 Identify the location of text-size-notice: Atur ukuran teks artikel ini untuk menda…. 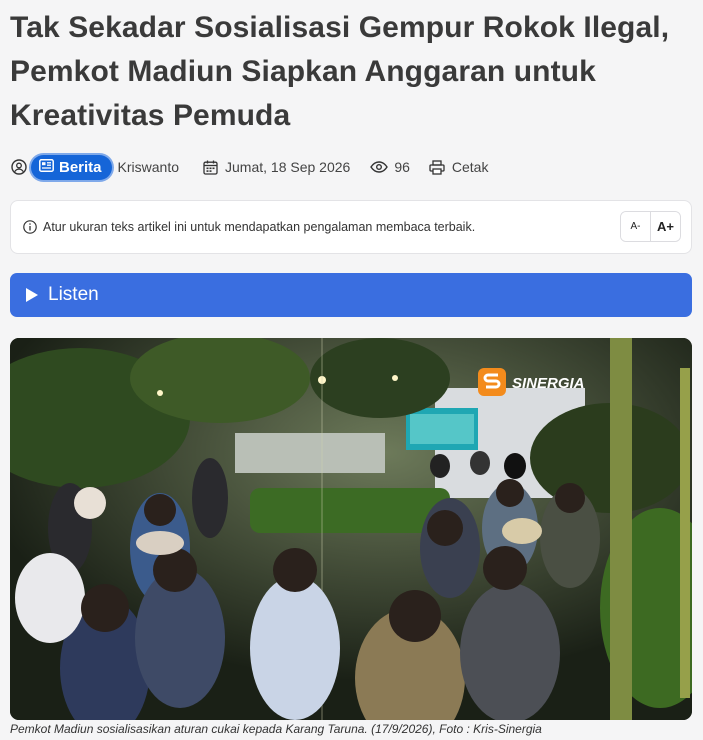
(351, 227).